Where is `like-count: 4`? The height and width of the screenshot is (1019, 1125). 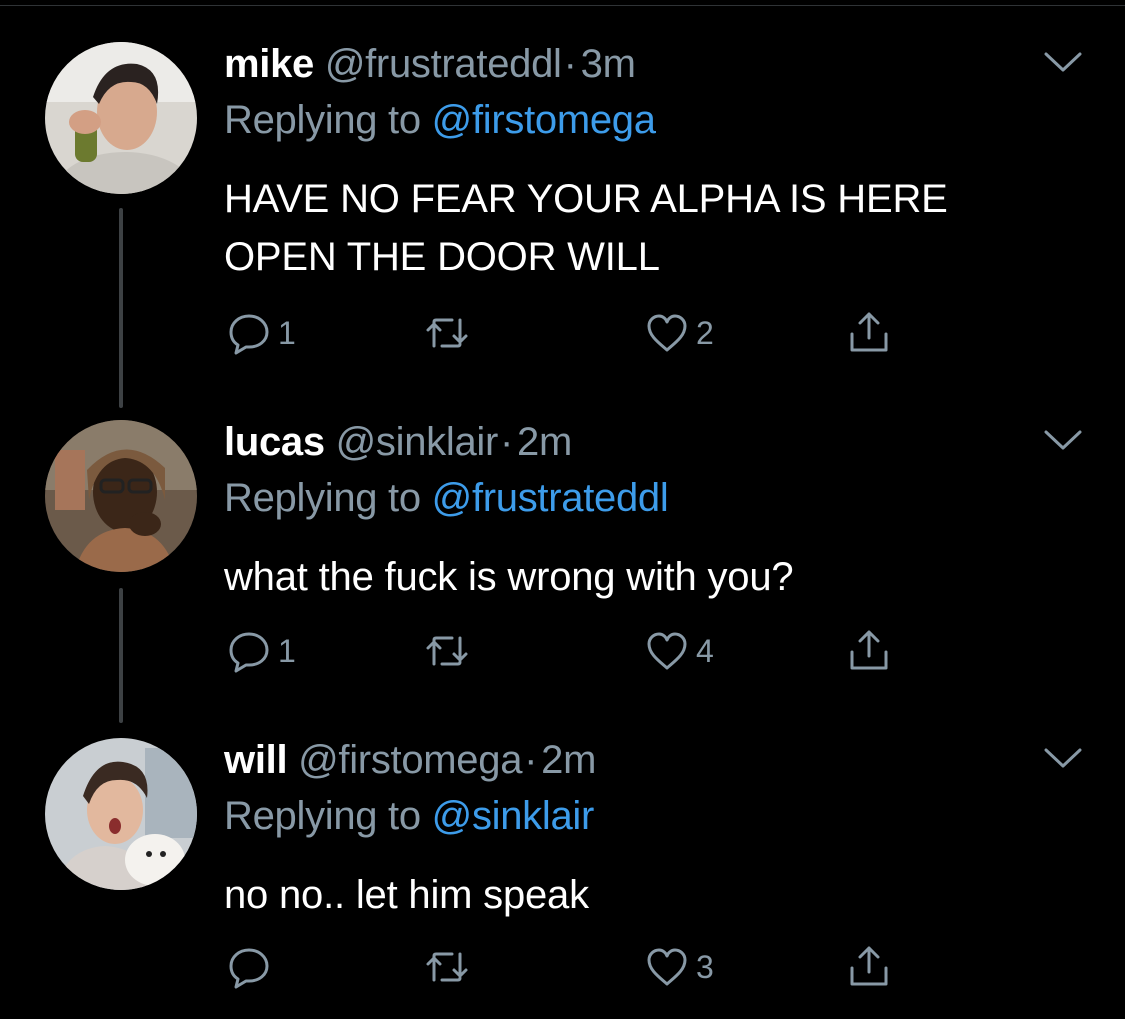
like-count: 4 is located at coordinates (705, 651).